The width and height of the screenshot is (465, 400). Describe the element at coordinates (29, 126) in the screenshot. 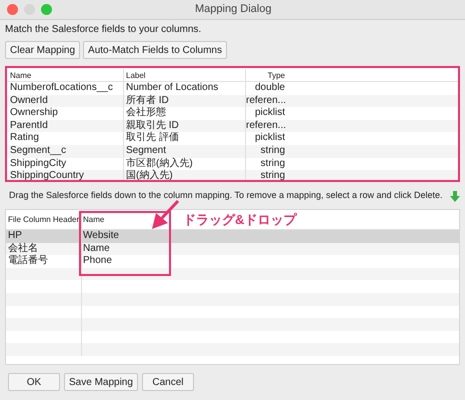

I see `table-cell-text: ParentId` at that location.